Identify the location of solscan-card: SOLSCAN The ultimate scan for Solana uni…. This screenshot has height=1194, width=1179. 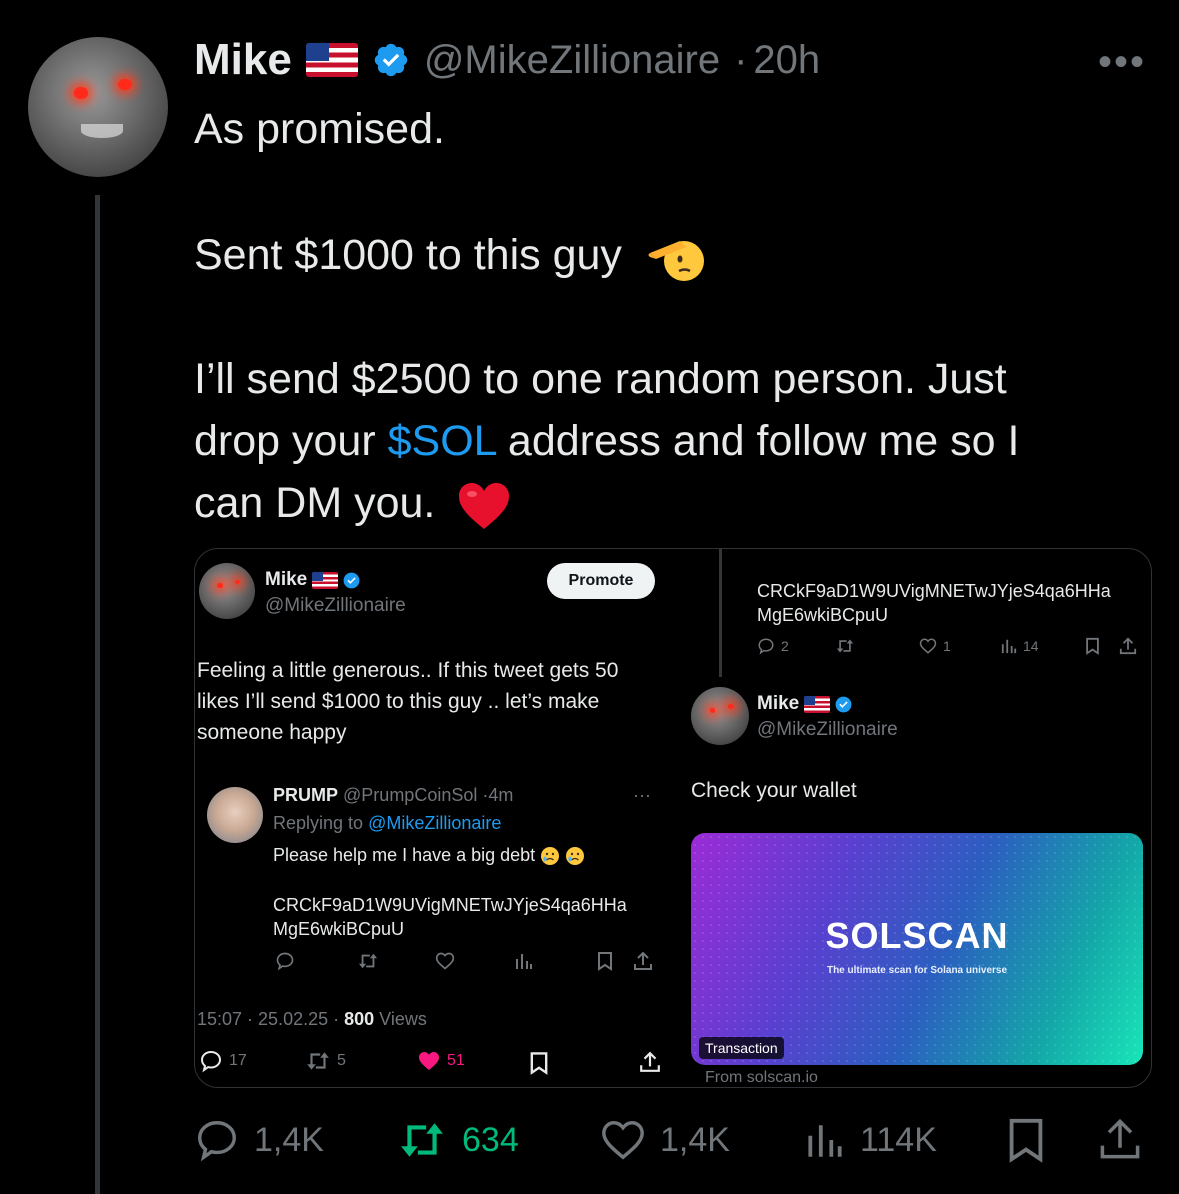
(917, 949).